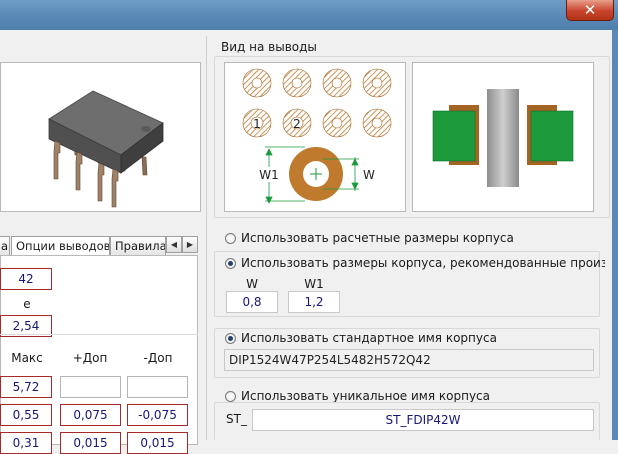 This screenshot has width=618, height=454. I want to click on pin-layout-view: 1 2 W1 W, so click(315, 137).